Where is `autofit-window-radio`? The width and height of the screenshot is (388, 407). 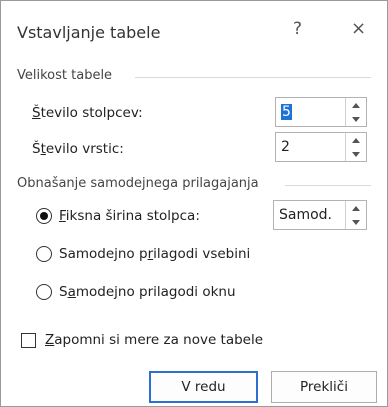
autofit-window-radio is located at coordinates (44, 292).